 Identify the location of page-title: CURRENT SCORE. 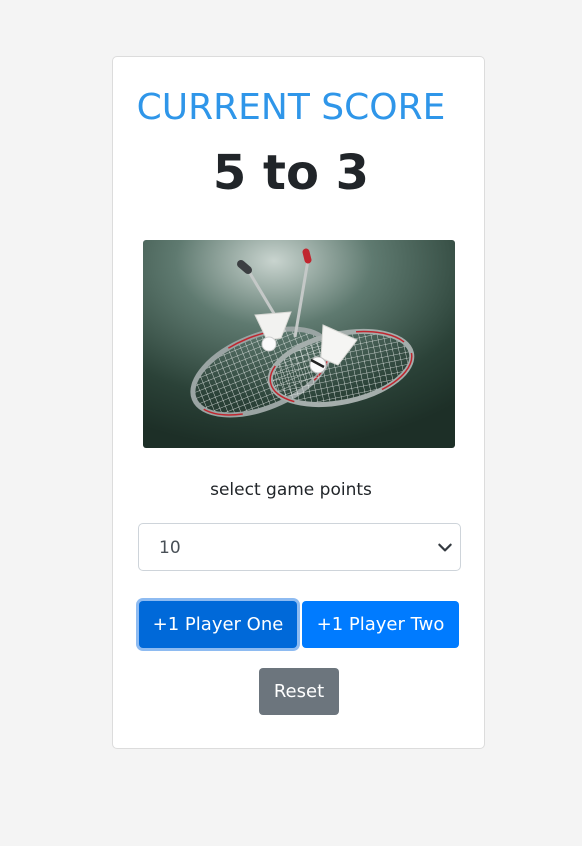
(291, 107).